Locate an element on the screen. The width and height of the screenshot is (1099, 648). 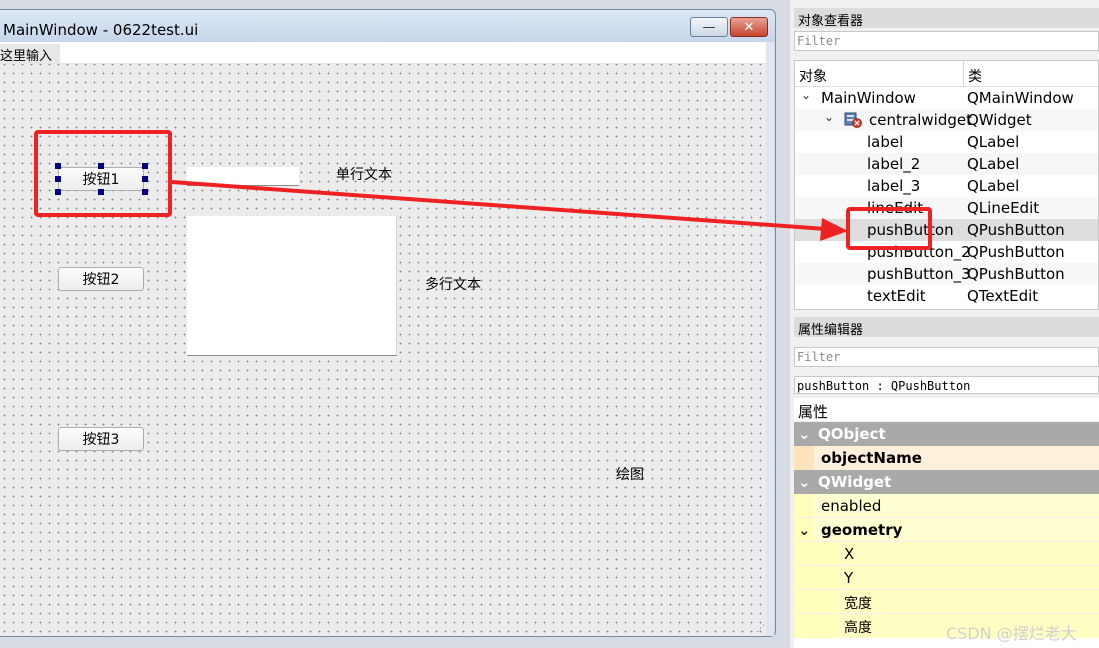
annotation-box-button is located at coordinates (103, 173).